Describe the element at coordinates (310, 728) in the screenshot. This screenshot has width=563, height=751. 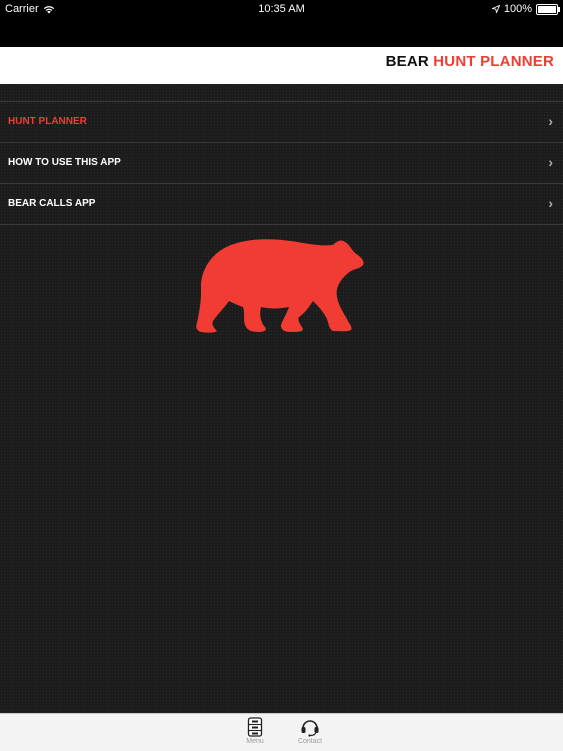
I see `headset-icon` at that location.